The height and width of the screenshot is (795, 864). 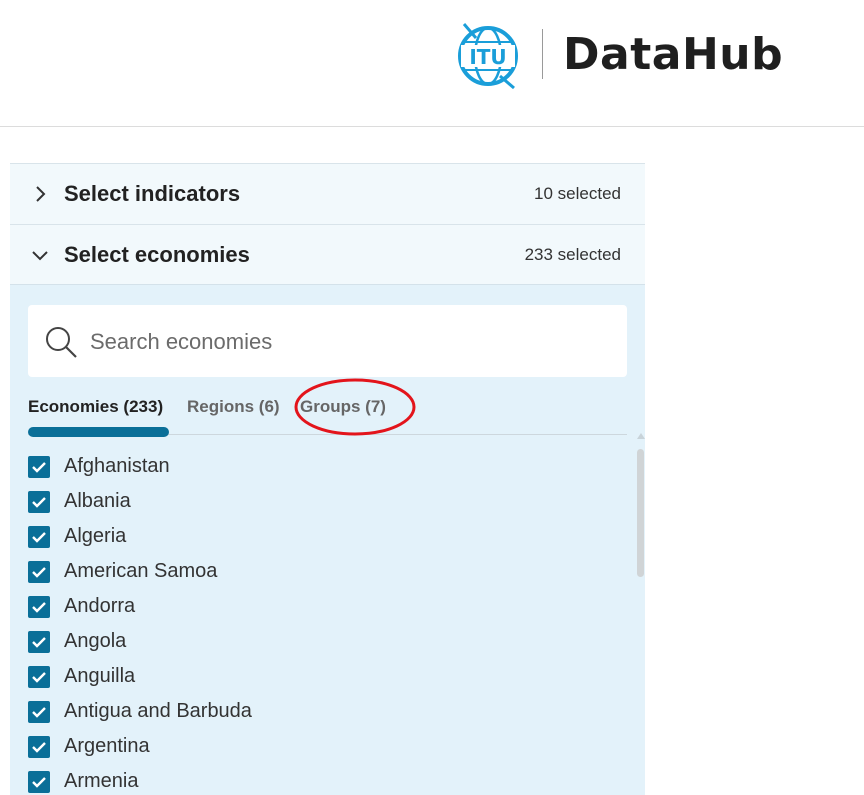 I want to click on search-box, so click(x=327, y=341).